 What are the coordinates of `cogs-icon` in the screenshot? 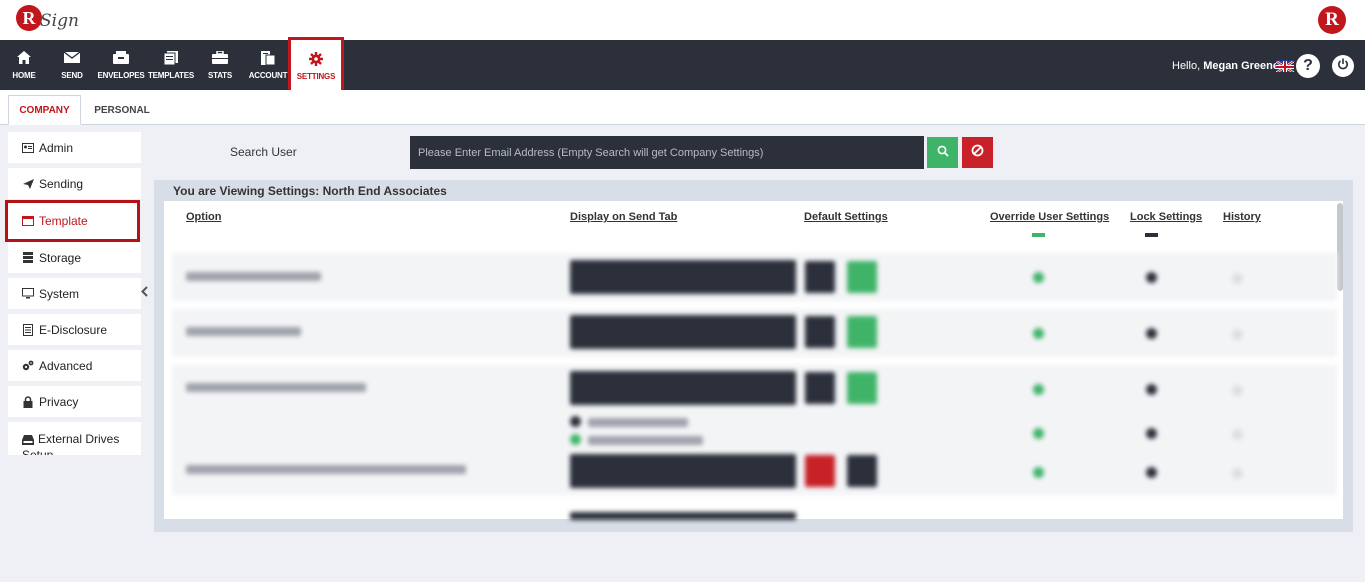 It's located at (28, 366).